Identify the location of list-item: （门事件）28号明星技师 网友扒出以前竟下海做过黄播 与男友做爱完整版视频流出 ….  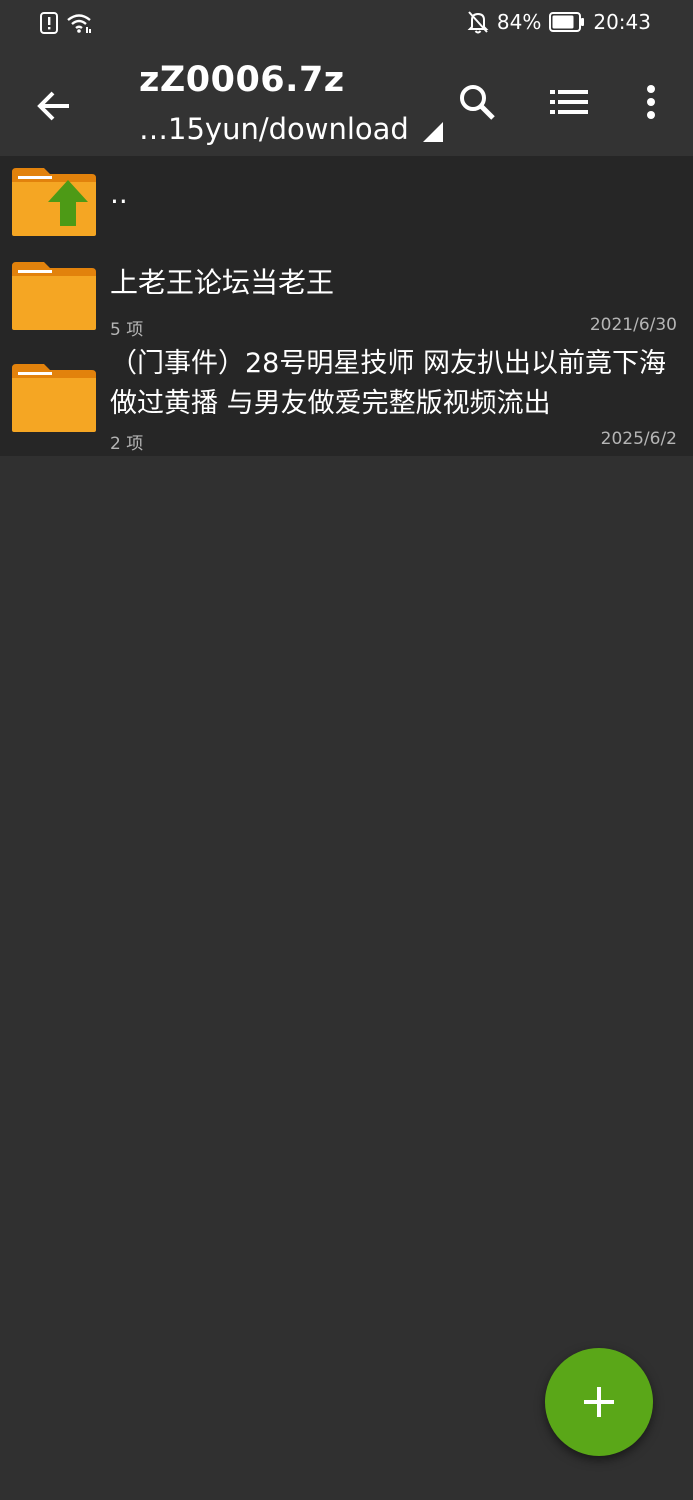
(346, 398).